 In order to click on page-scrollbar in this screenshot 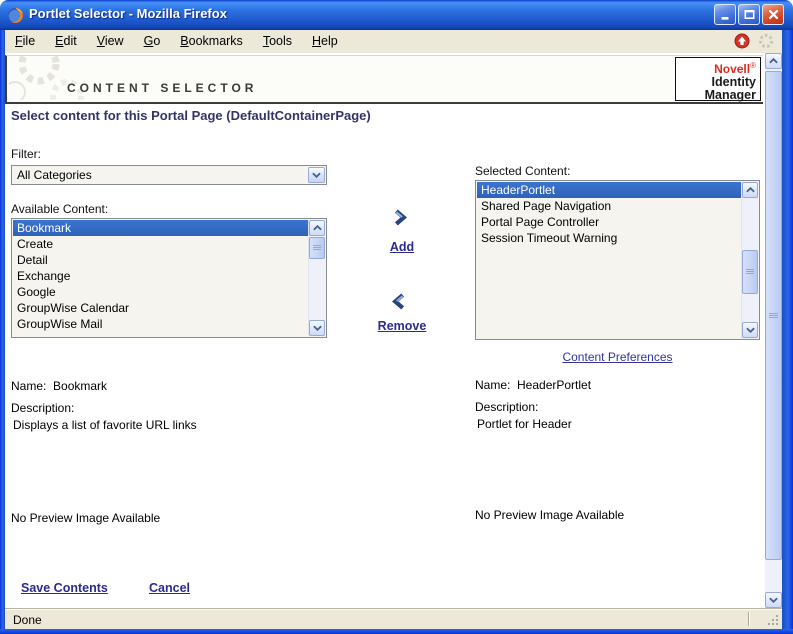, I will do `click(773, 330)`.